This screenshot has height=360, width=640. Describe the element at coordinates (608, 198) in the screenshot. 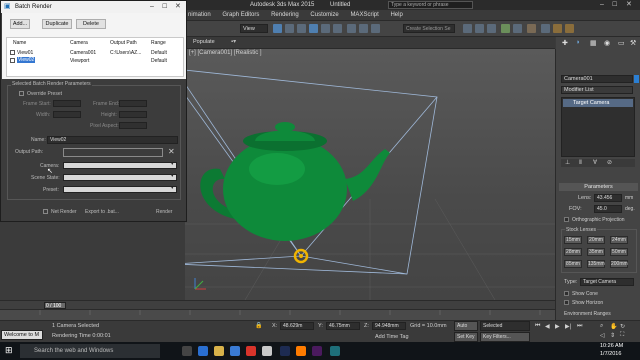

I see `lens-spinner: 43.456` at that location.